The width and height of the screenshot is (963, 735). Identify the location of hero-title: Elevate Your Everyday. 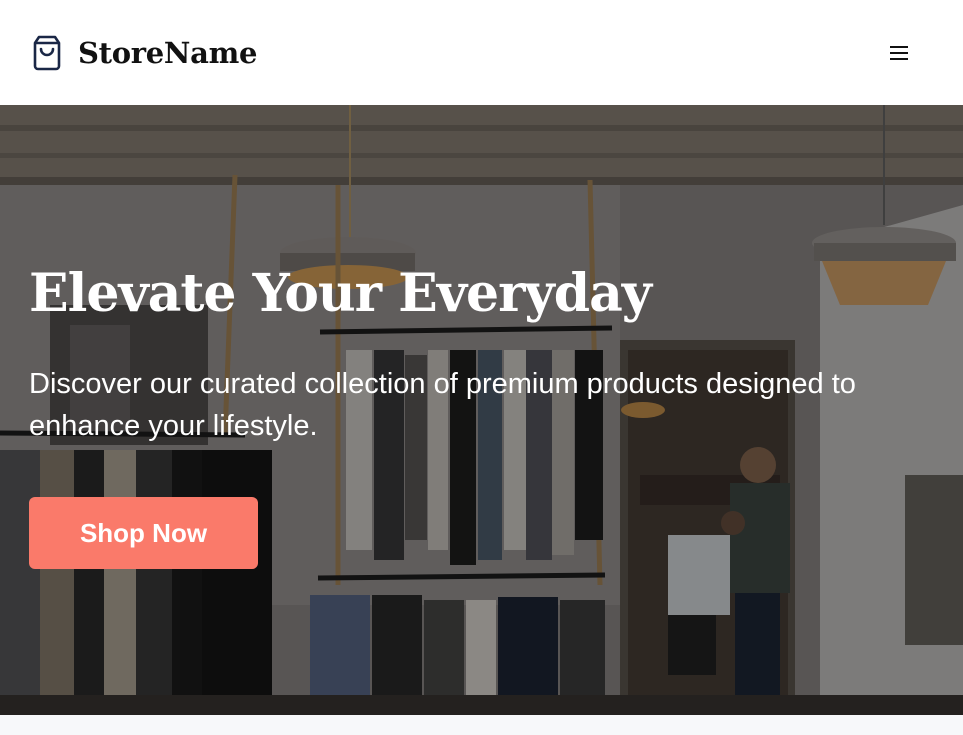
(340, 293).